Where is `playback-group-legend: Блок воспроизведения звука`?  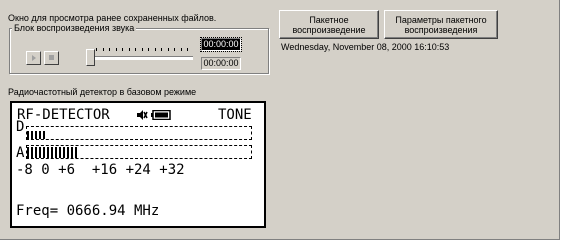
playback-group-legend: Блок воспроизведения звука is located at coordinates (74, 28).